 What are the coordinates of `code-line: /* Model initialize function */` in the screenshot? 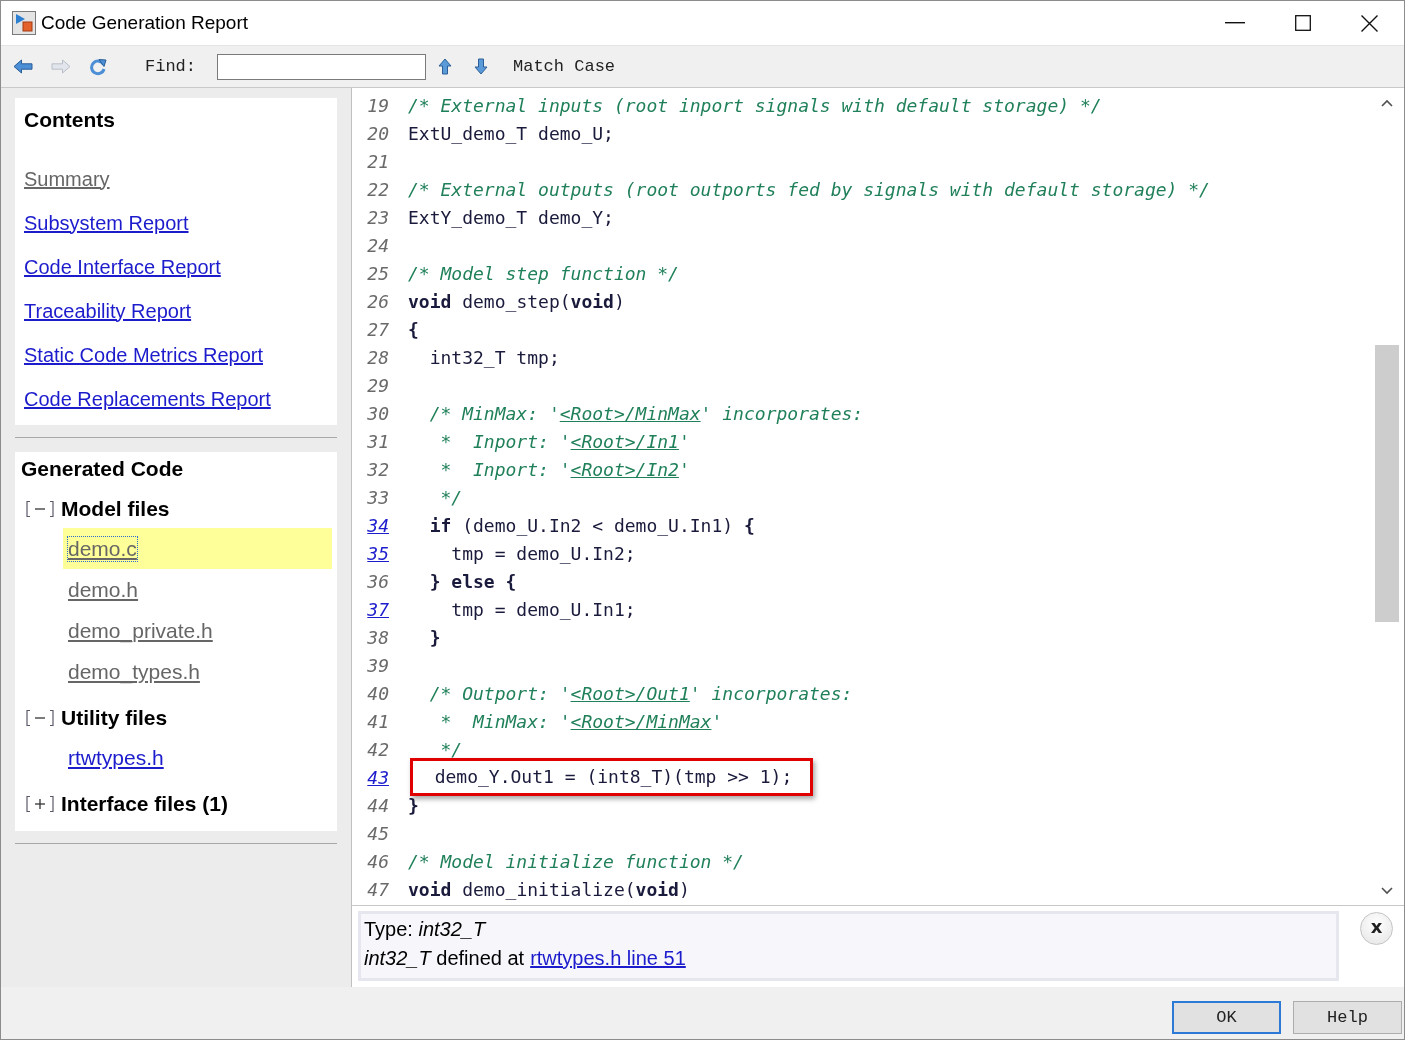 It's located at (576, 861).